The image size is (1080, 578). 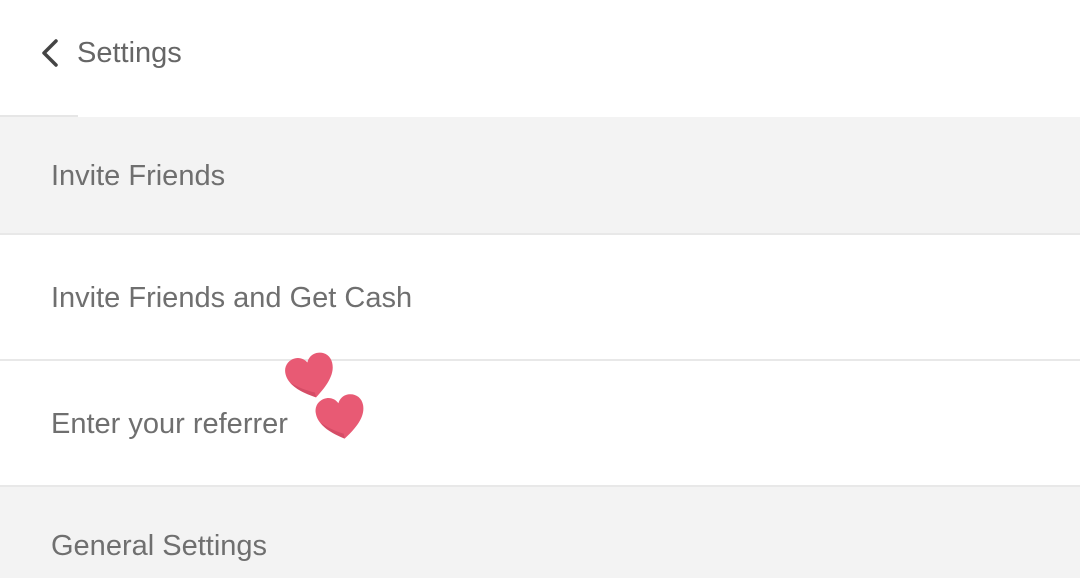 What do you see at coordinates (169, 424) in the screenshot?
I see `list-item-label: Enter your referrer` at bounding box center [169, 424].